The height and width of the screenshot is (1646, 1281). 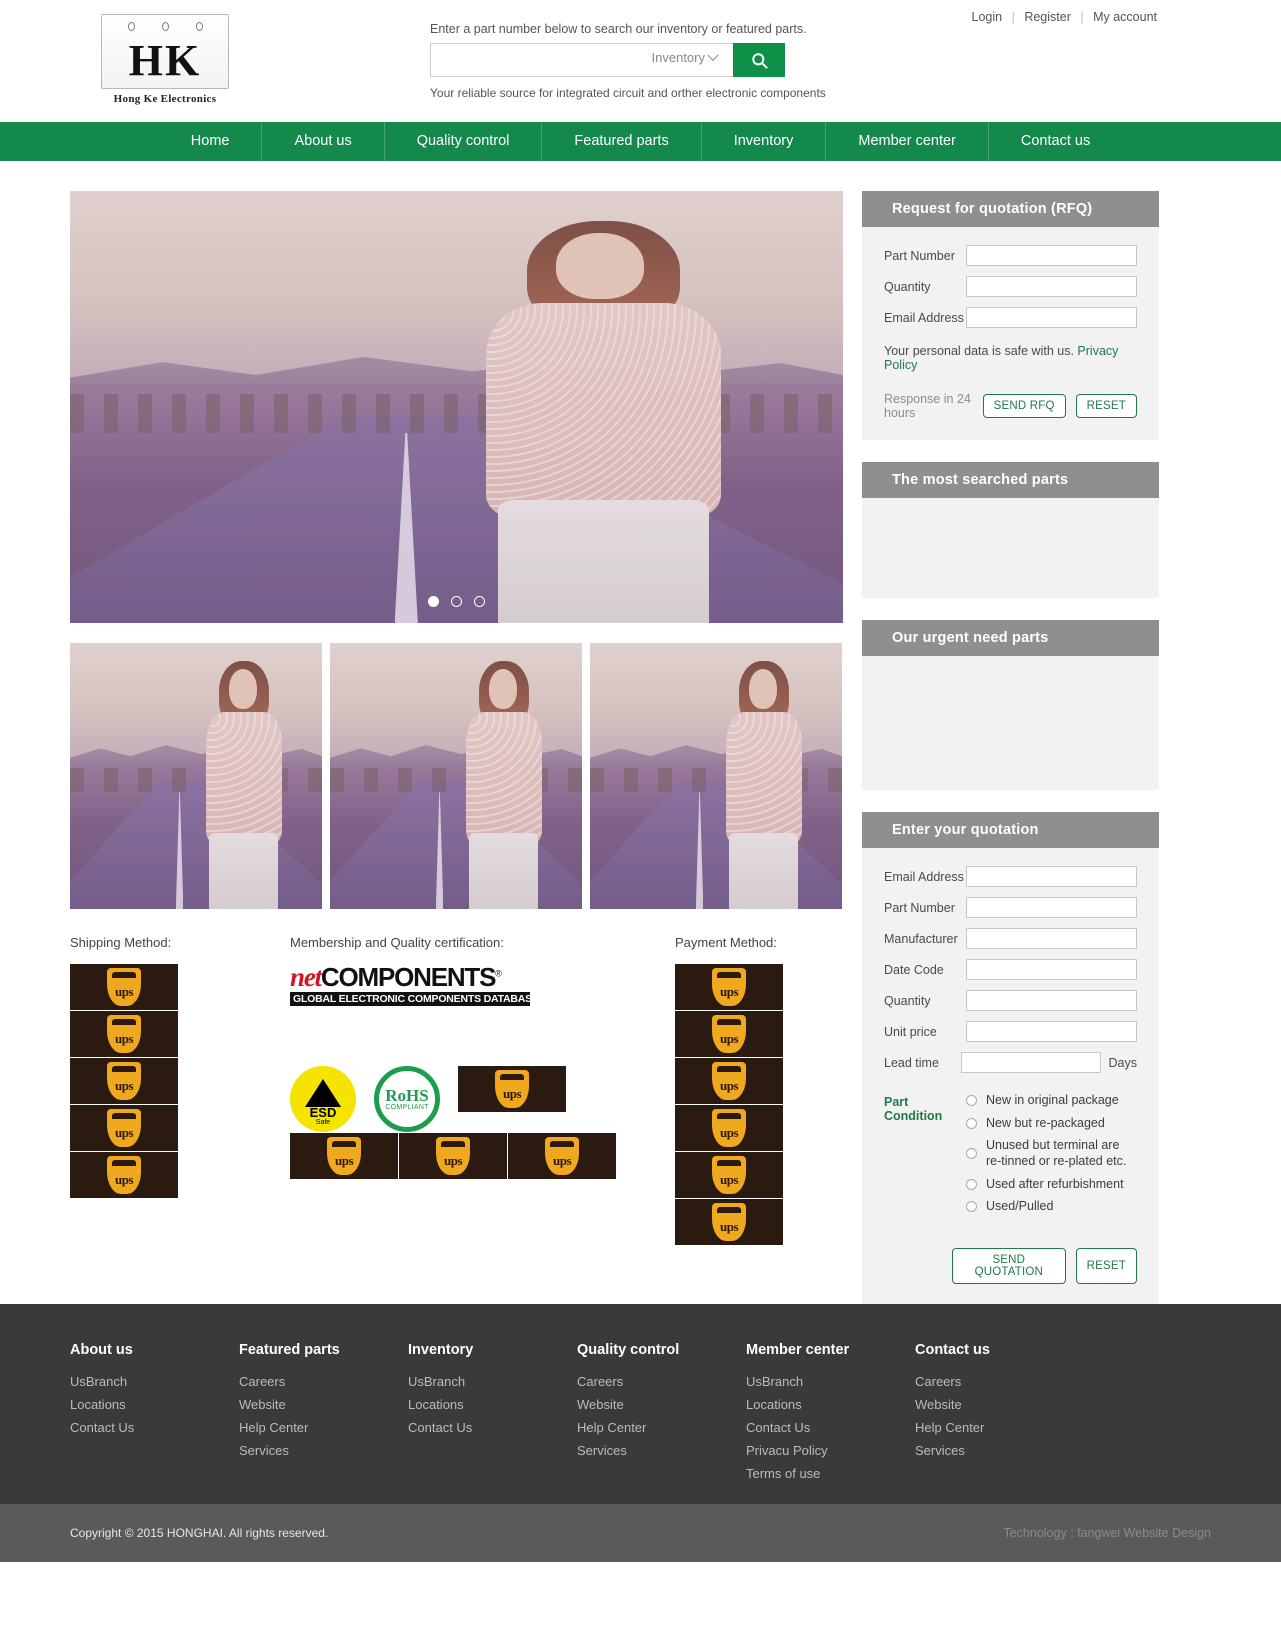 I want to click on quotation-lead-time-input, so click(x=1030, y=1062).